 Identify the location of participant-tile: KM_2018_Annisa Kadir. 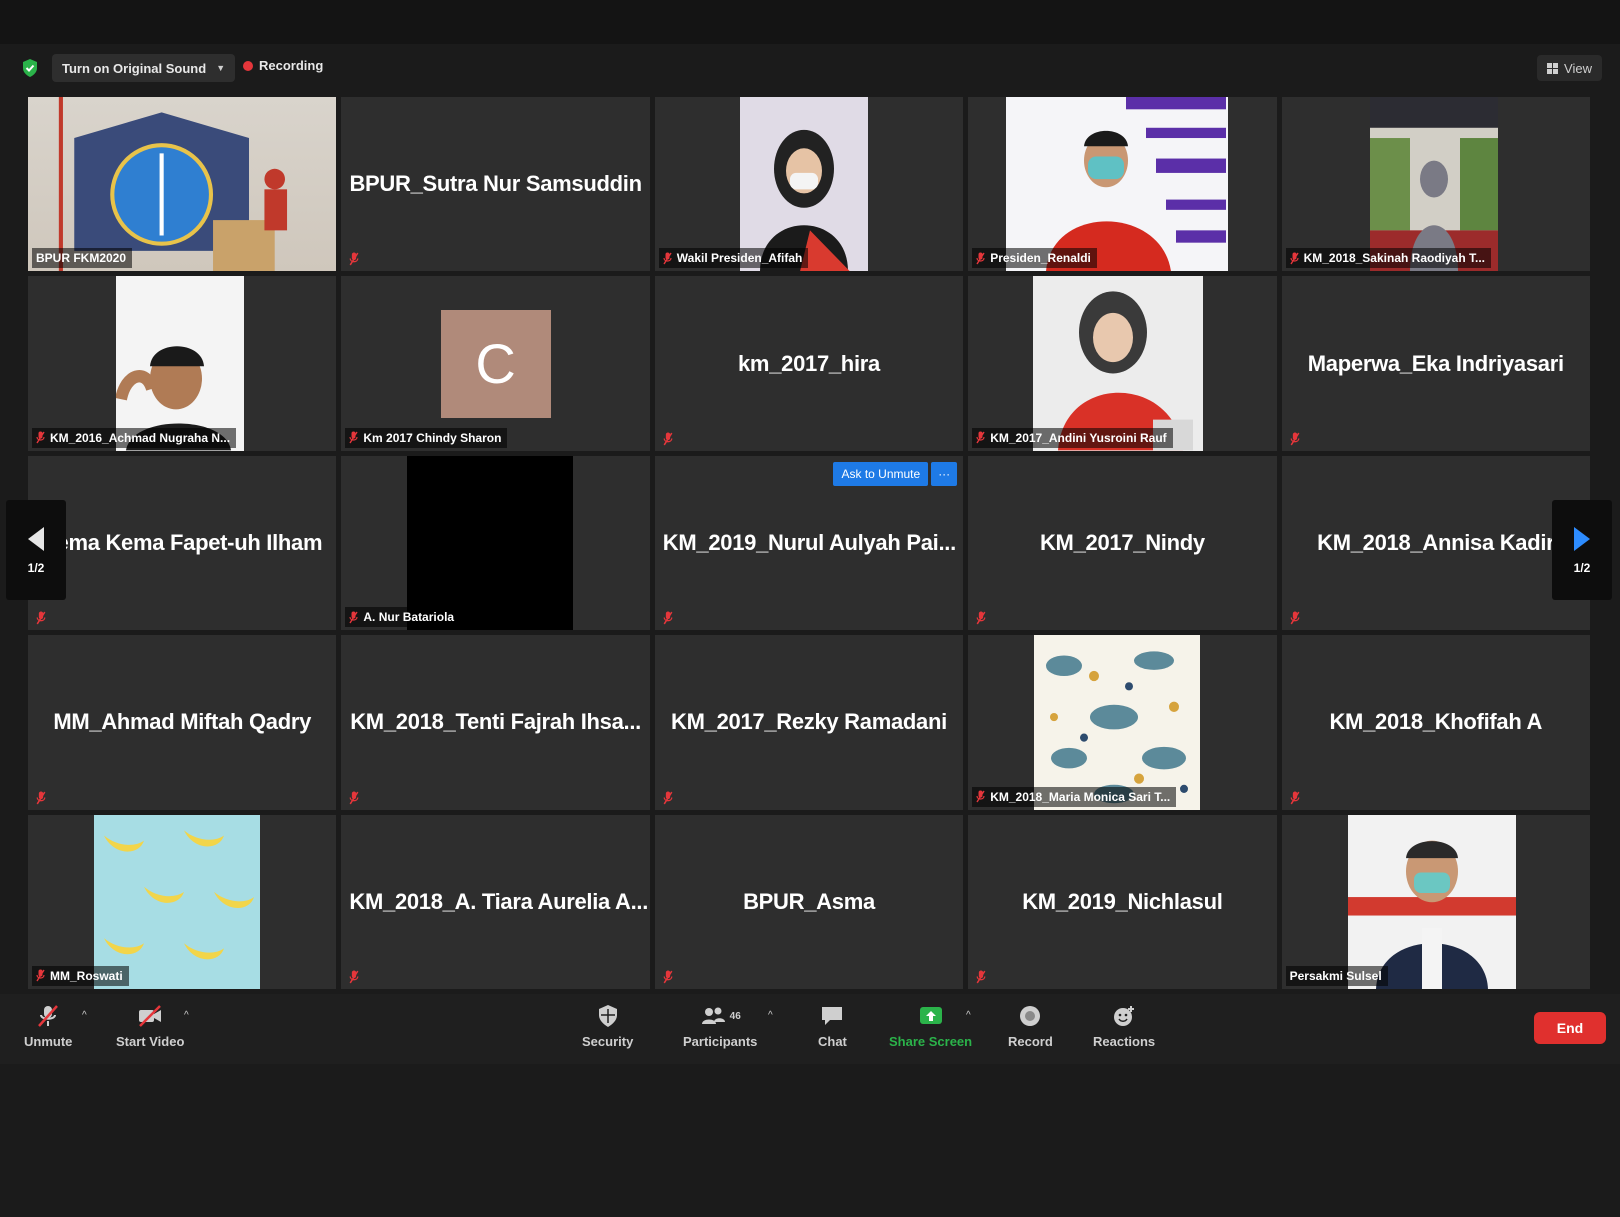
(1435, 543).